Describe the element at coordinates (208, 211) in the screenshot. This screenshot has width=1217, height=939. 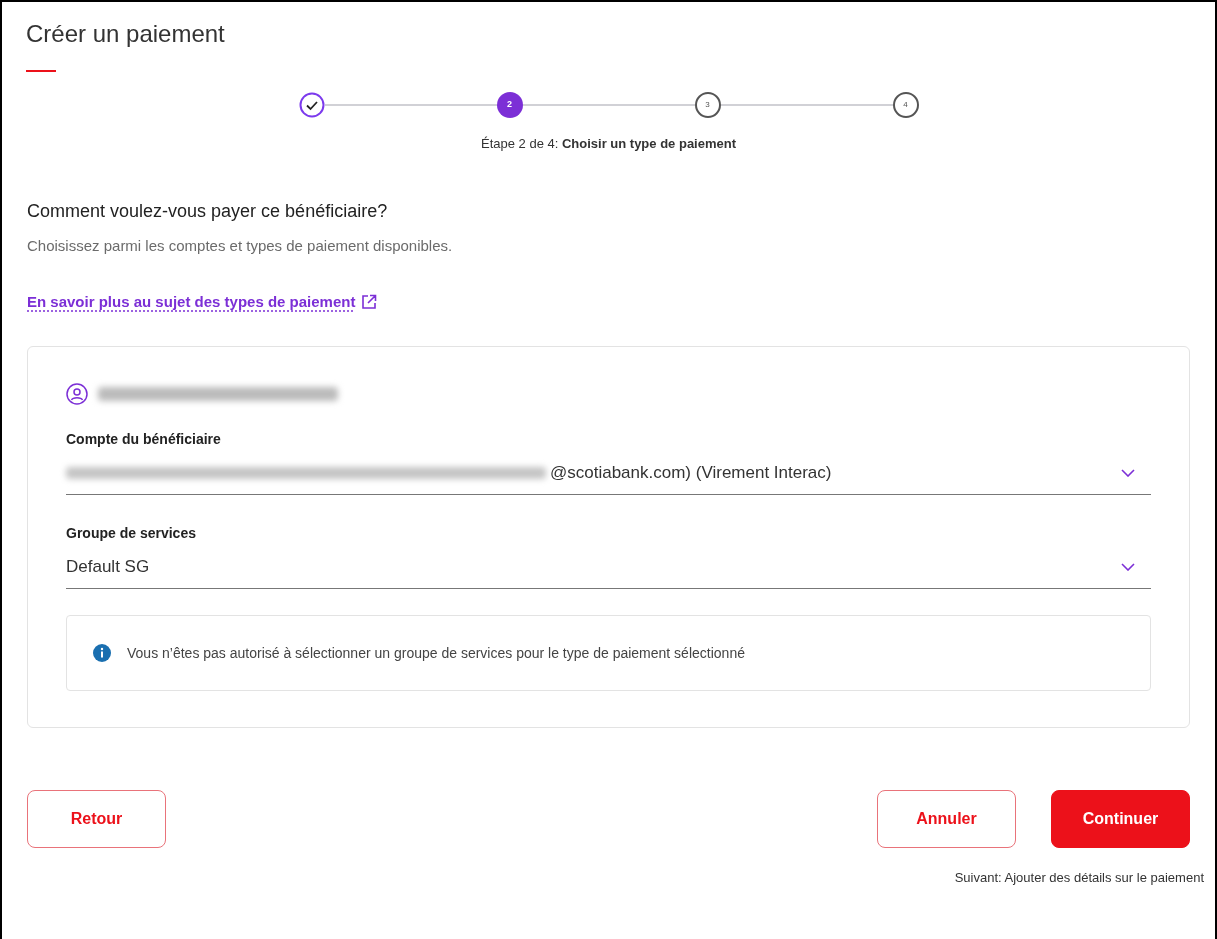
I see `section-heading: Comment voulez-vous payer ce bénéficiaire?` at that location.